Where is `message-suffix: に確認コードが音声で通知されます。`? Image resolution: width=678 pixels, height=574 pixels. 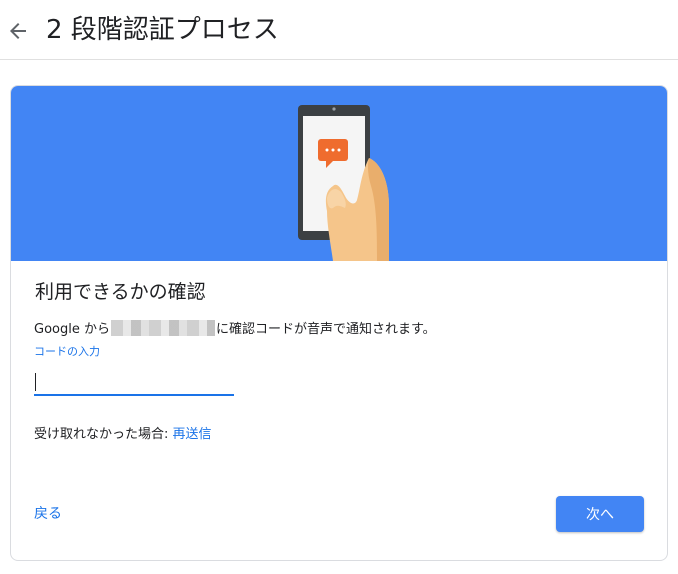
message-suffix: に確認コードが音声で通知されます。 is located at coordinates (325, 329).